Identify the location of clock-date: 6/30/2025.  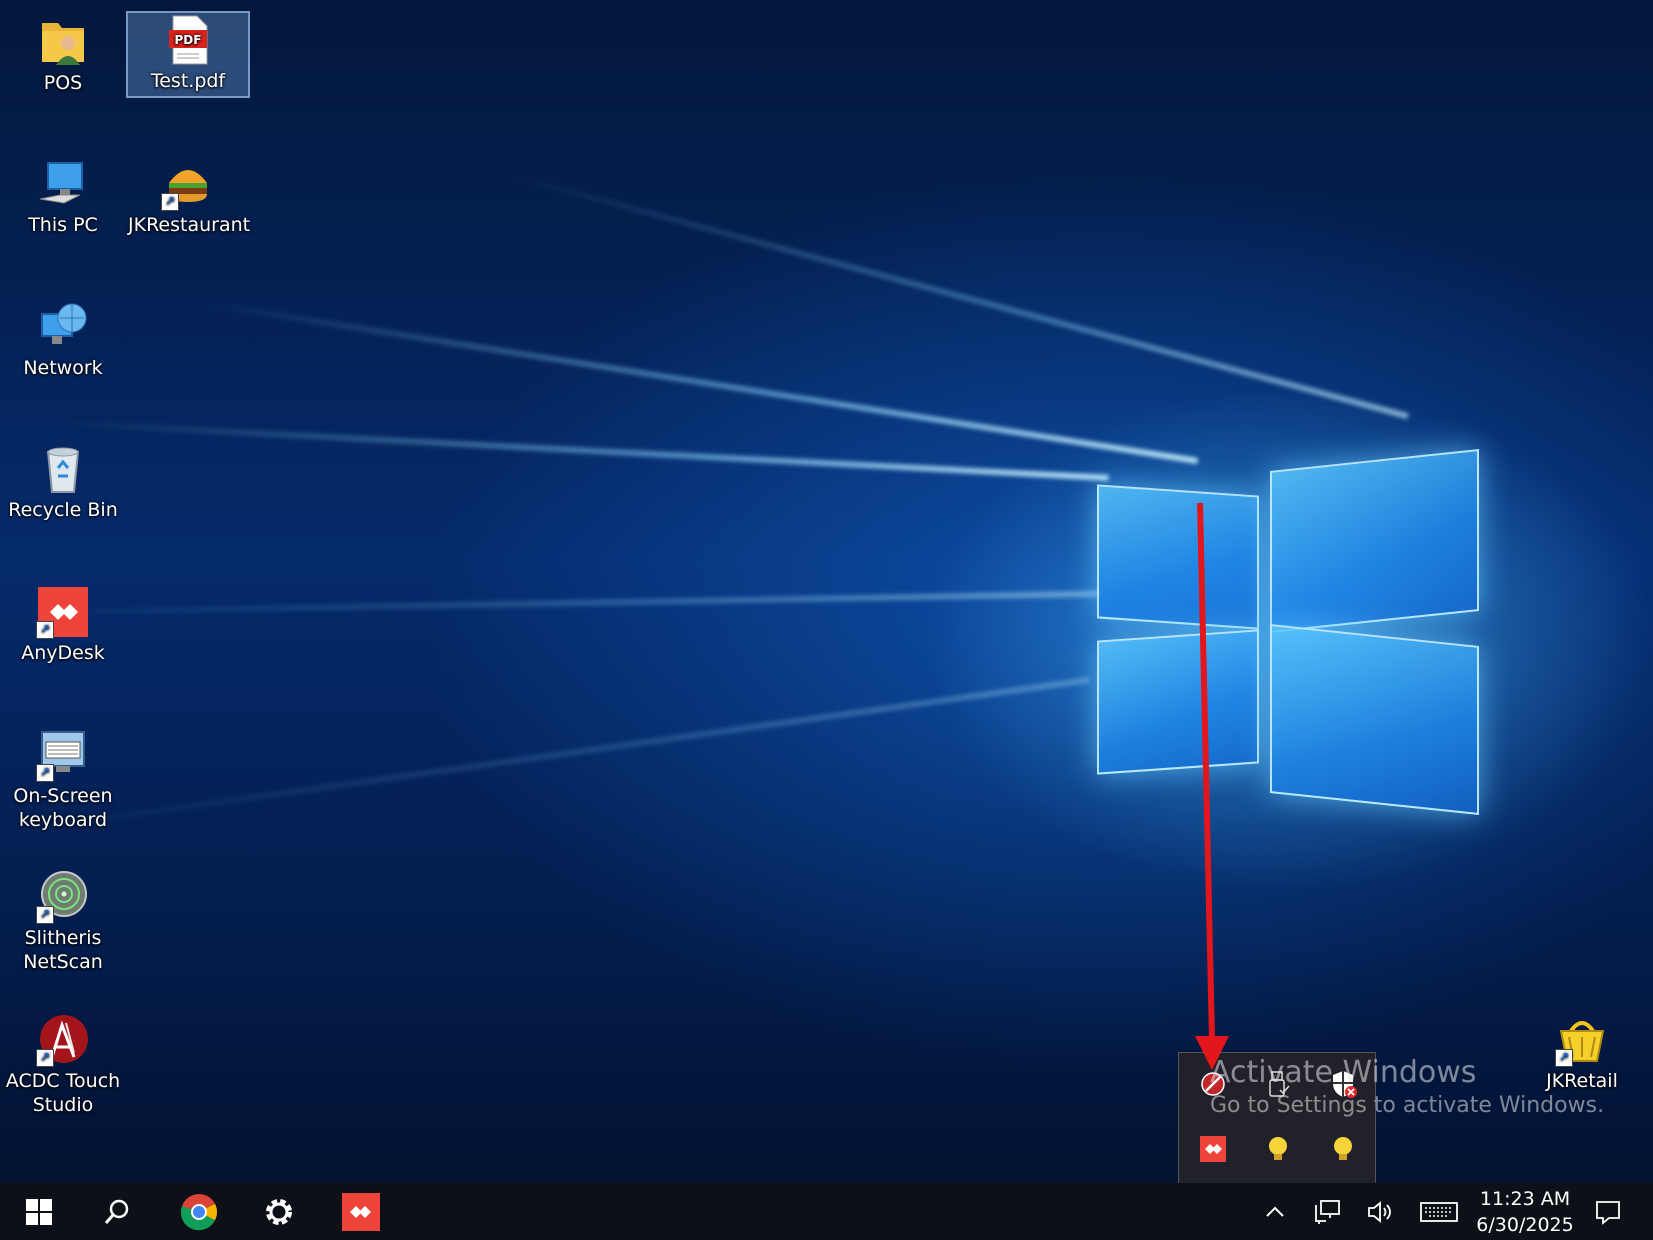
(1525, 1225).